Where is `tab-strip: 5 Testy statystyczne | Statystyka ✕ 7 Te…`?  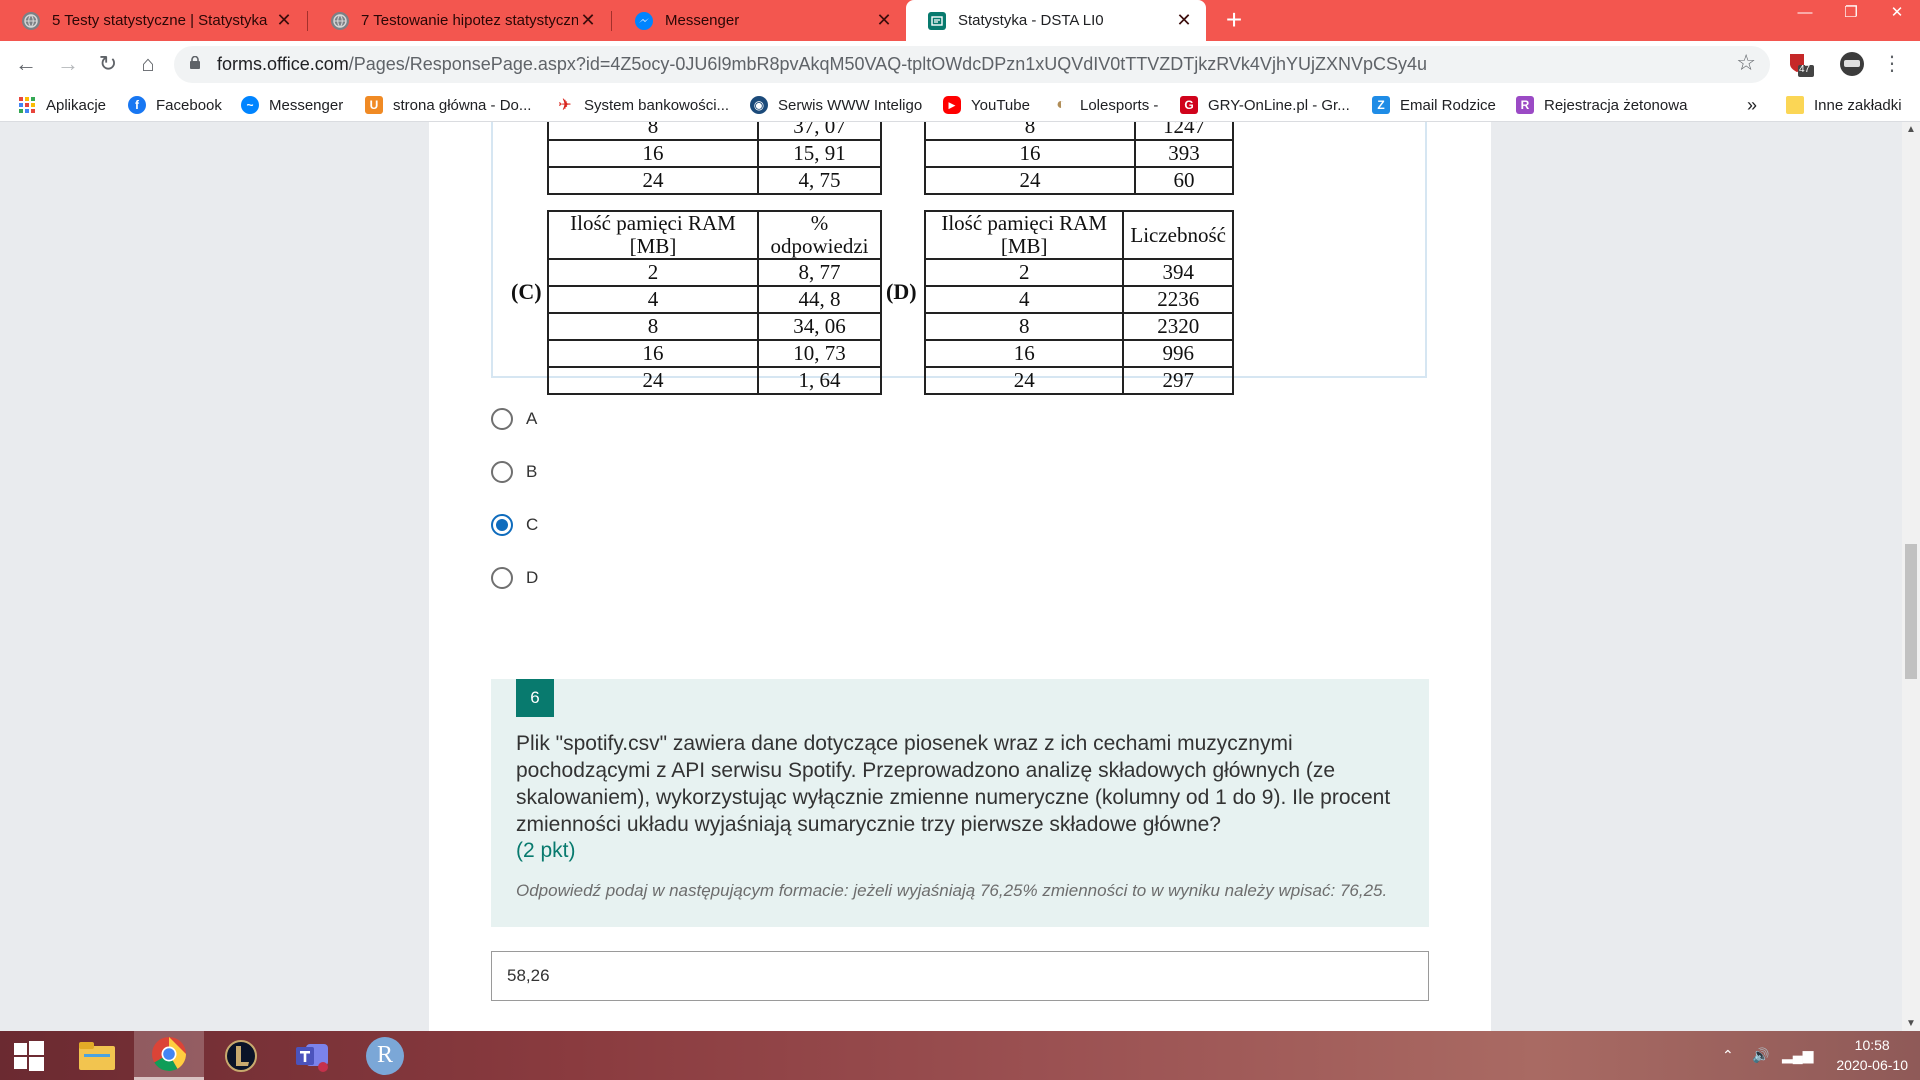 tab-strip: 5 Testy statystyczne | Statystyka ✕ 7 Te… is located at coordinates (960, 20).